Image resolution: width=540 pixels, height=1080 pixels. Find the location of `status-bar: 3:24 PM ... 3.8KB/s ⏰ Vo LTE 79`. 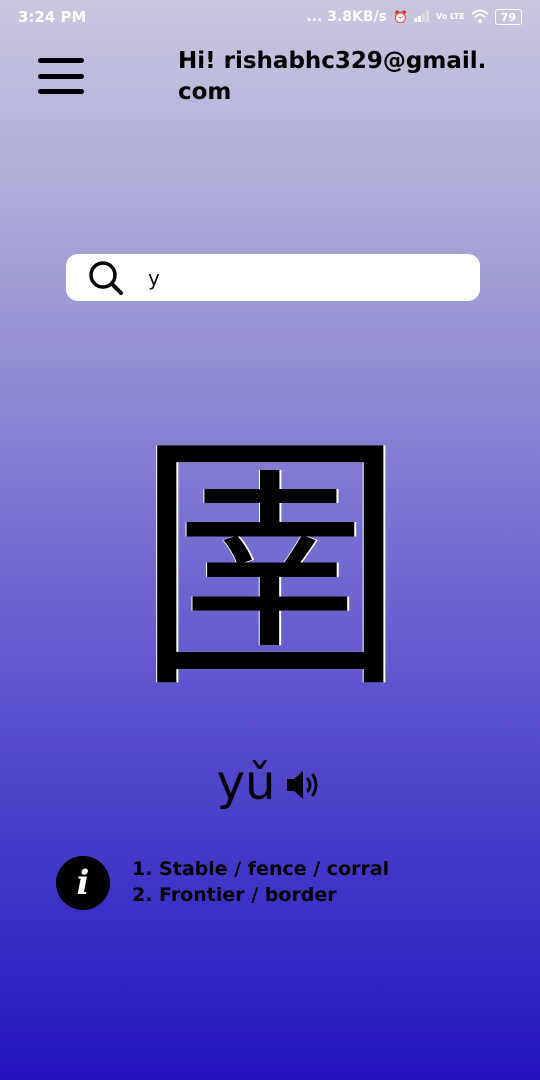

status-bar: 3:24 PM ... 3.8KB/s ⏰ Vo LTE 79 is located at coordinates (270, 17).